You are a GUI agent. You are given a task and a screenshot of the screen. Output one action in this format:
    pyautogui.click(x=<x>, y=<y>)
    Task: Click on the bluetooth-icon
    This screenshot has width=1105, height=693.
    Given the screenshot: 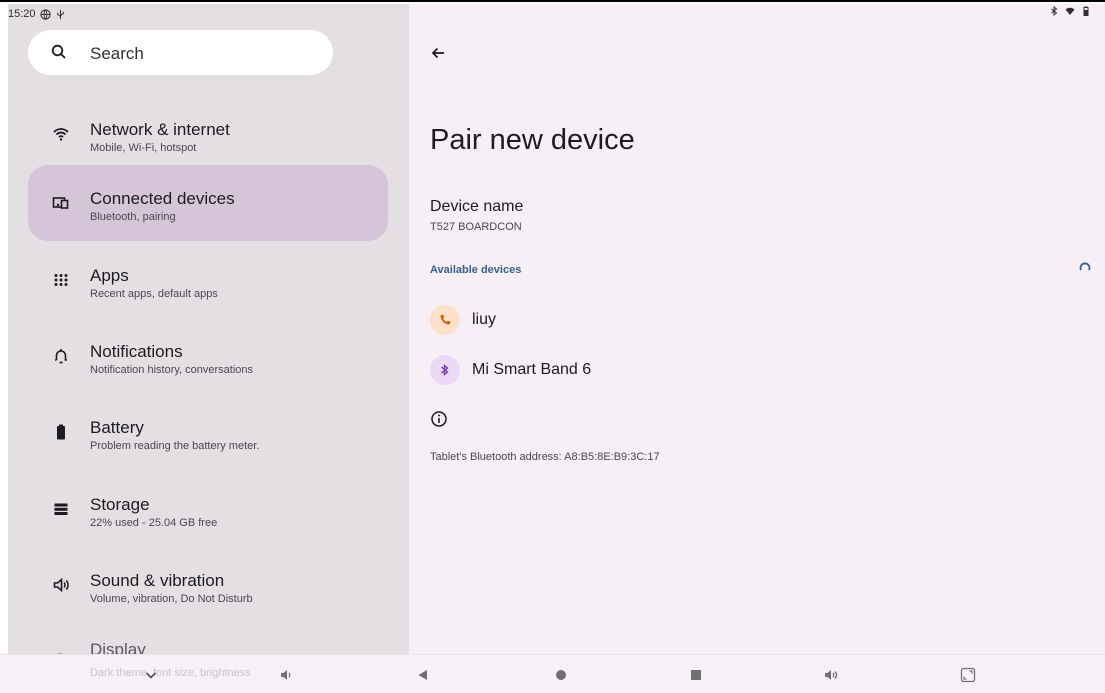 What is the action you would take?
    pyautogui.click(x=445, y=370)
    